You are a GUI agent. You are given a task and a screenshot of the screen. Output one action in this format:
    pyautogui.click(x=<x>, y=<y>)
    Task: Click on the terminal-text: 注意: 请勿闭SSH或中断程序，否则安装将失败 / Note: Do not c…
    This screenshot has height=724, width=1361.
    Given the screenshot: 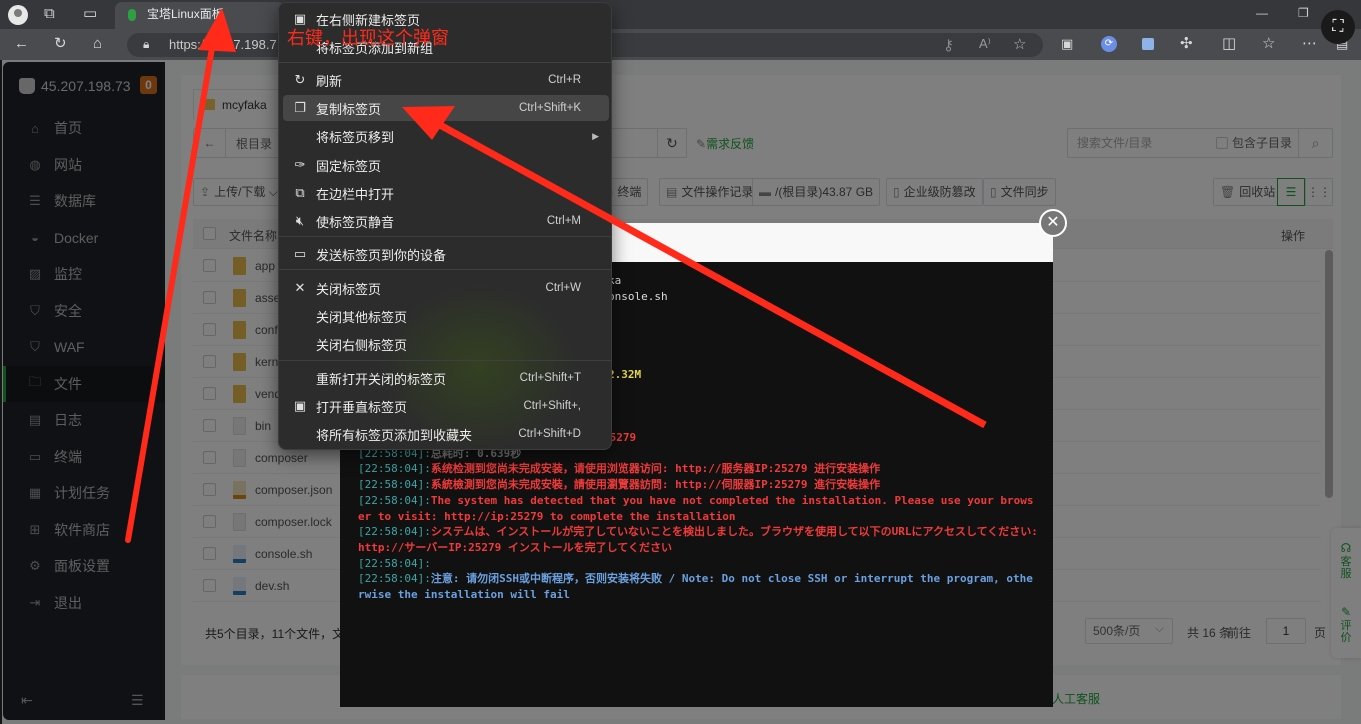 What is the action you would take?
    pyautogui.click(x=695, y=587)
    